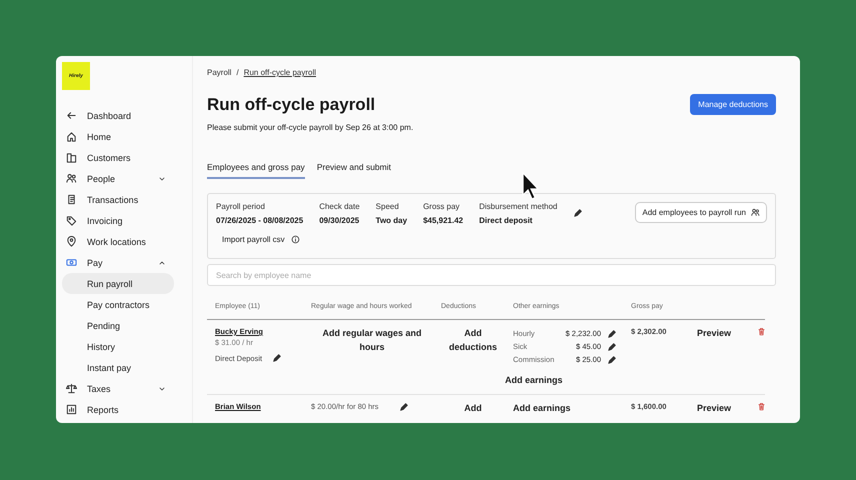  Describe the element at coordinates (353, 170) in the screenshot. I see `tab: Preview and submit` at that location.